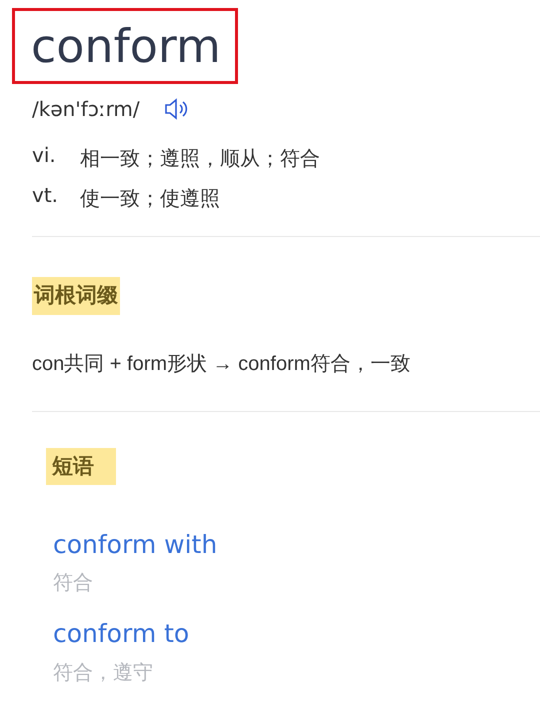 The image size is (540, 720). What do you see at coordinates (125, 46) in the screenshot?
I see `headword: conform` at bounding box center [125, 46].